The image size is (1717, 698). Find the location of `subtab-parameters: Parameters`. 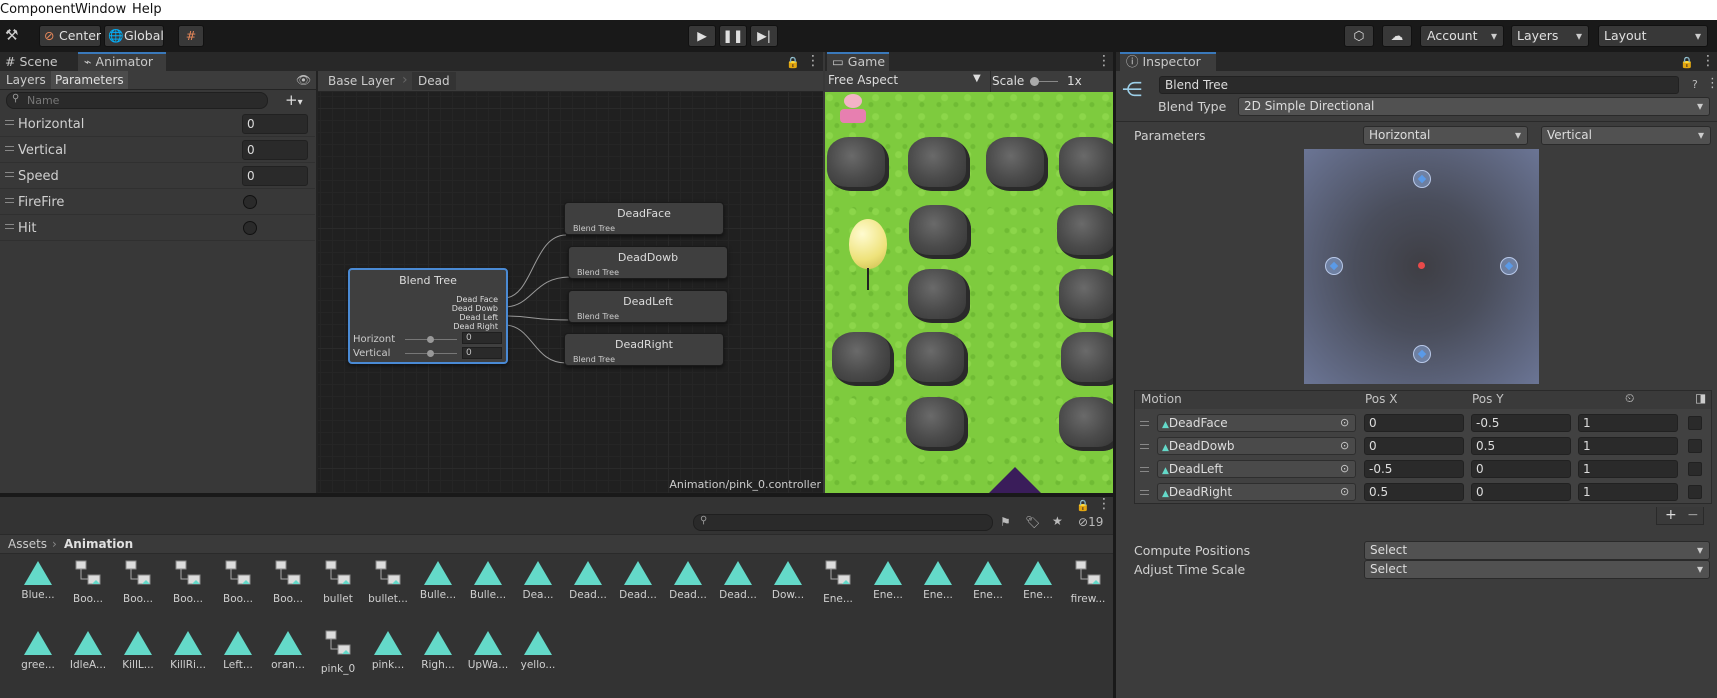

subtab-parameters: Parameters is located at coordinates (89, 80).